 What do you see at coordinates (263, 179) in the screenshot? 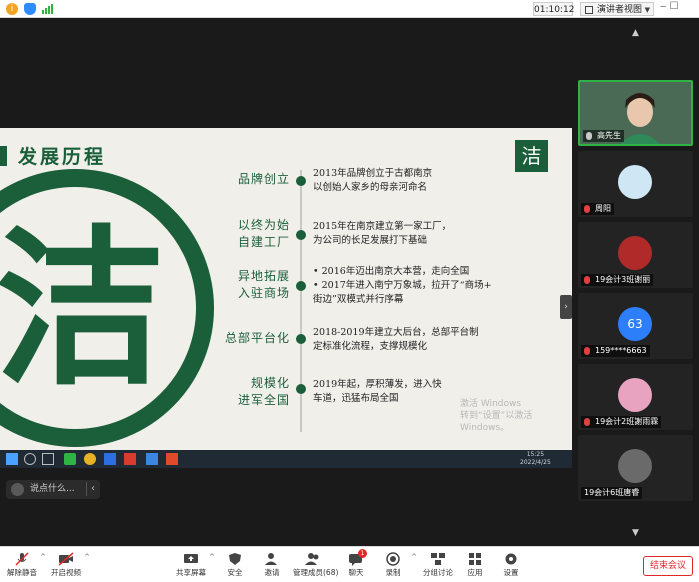
I see `timeline-label: 品牌创立` at bounding box center [263, 179].